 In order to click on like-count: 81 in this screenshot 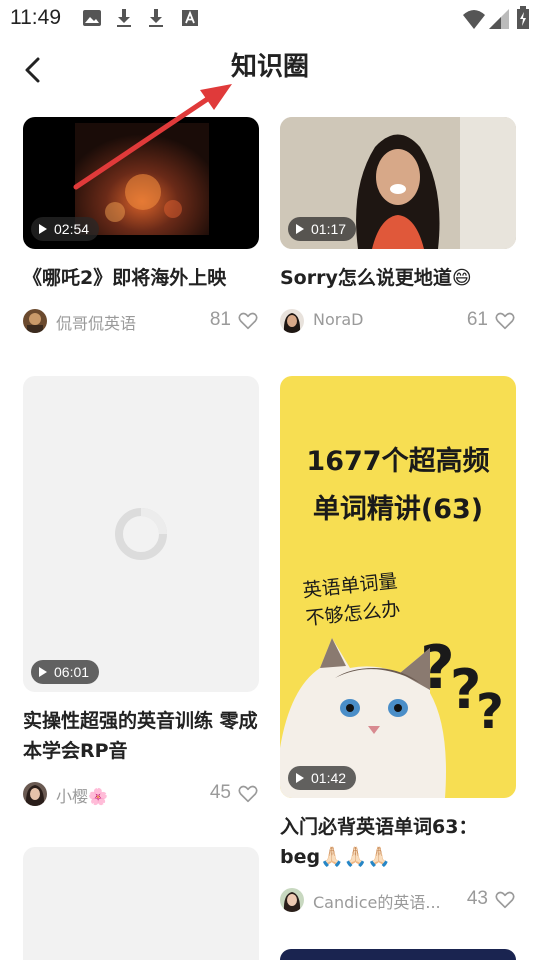, I will do `click(220, 319)`.